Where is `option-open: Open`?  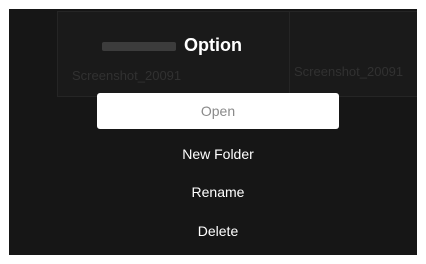 option-open: Open is located at coordinates (218, 111).